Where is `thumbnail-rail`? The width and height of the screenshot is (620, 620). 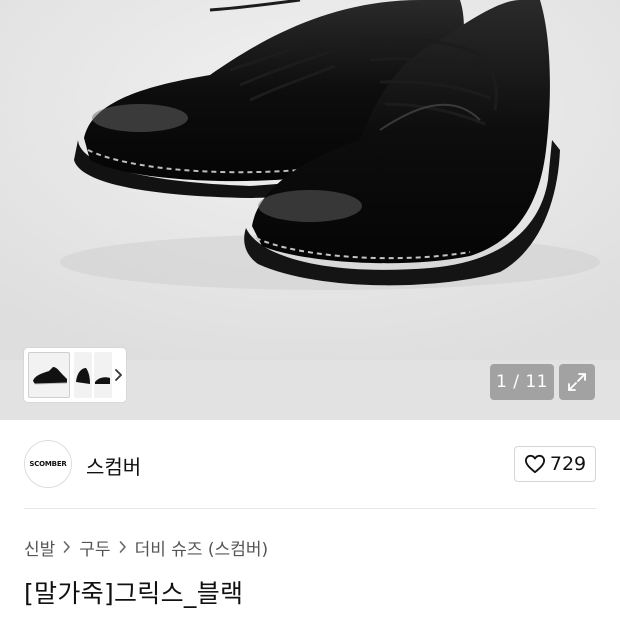
thumbnail-rail is located at coordinates (75, 375).